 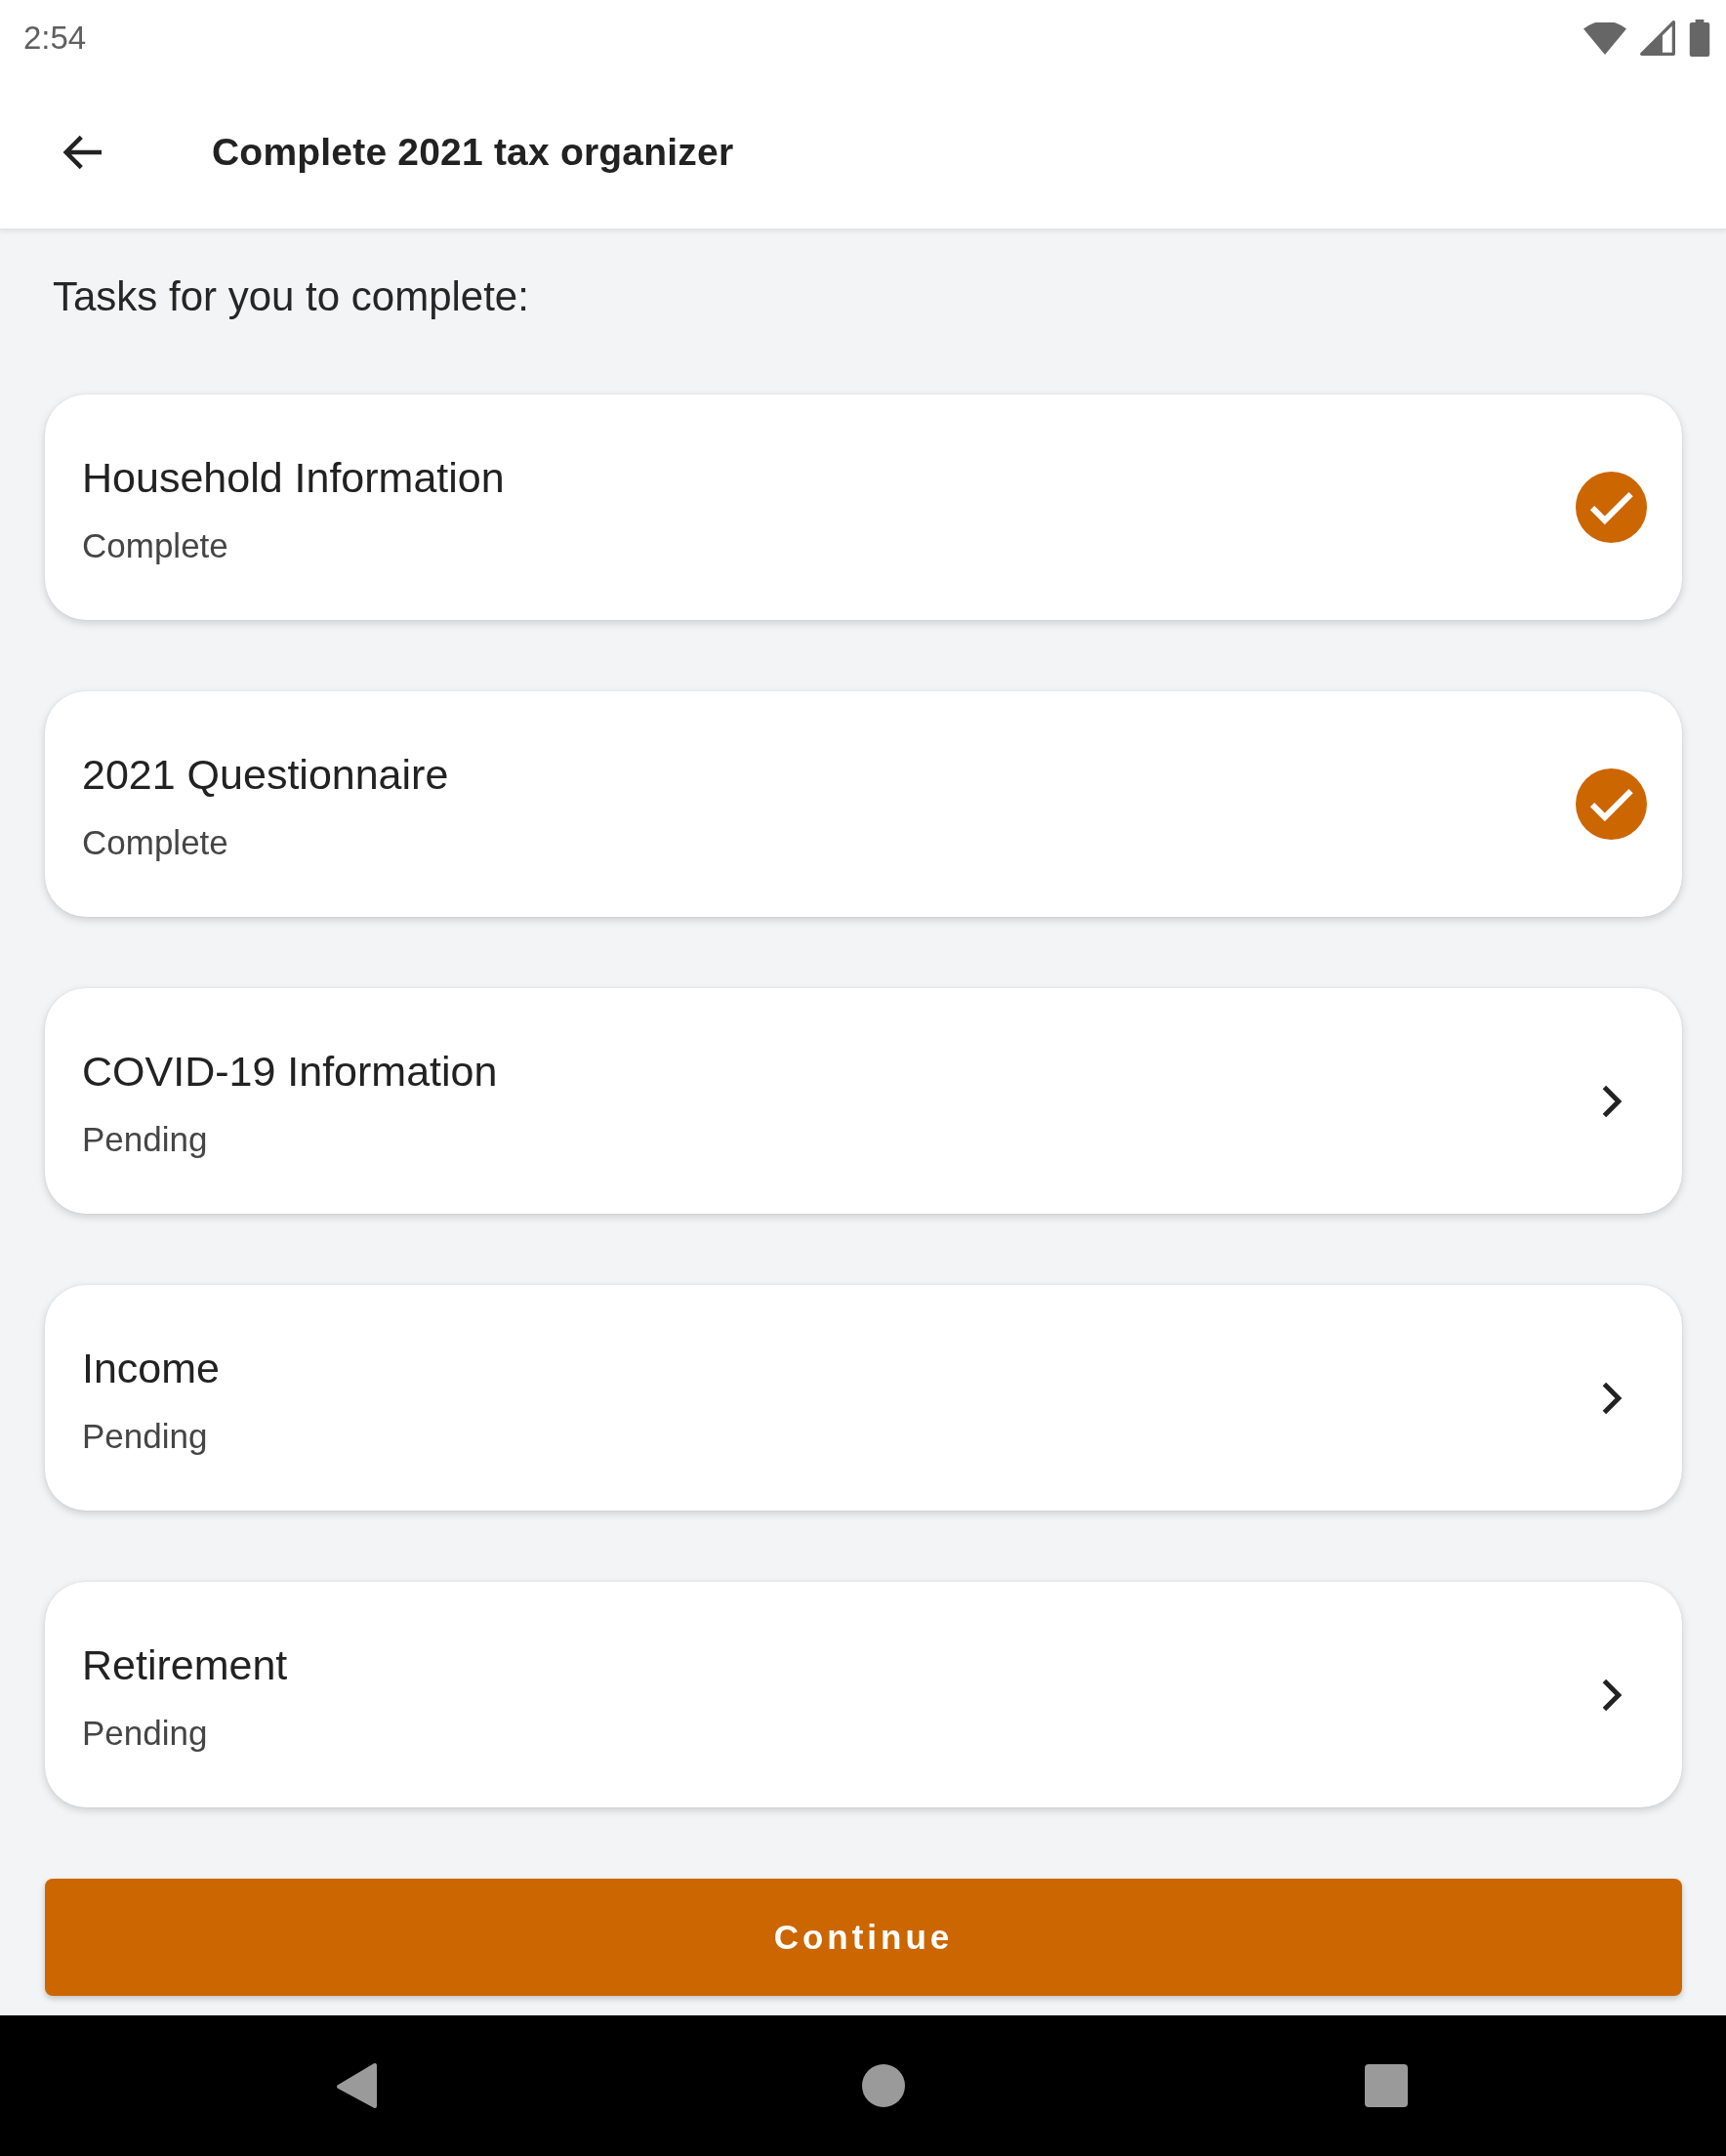 I want to click on screen-title: Complete 2021 tax organizer, so click(x=473, y=153).